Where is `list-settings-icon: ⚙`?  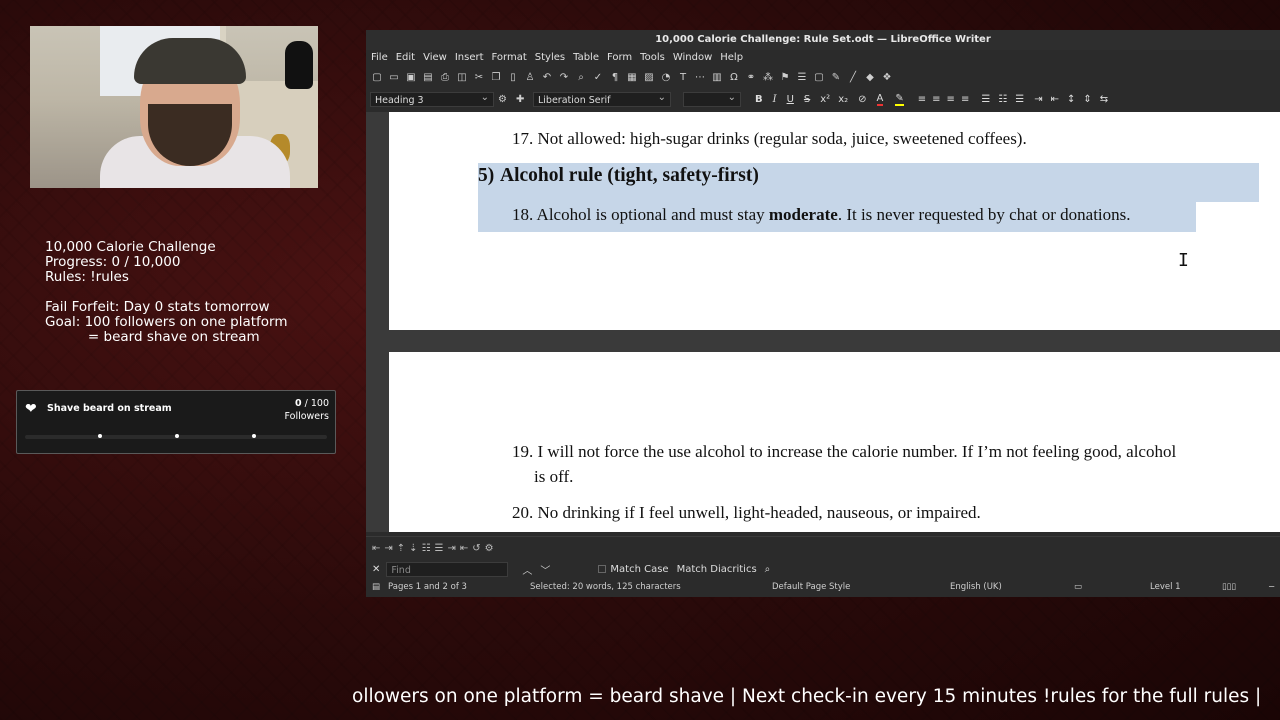 list-settings-icon: ⚙ is located at coordinates (489, 548).